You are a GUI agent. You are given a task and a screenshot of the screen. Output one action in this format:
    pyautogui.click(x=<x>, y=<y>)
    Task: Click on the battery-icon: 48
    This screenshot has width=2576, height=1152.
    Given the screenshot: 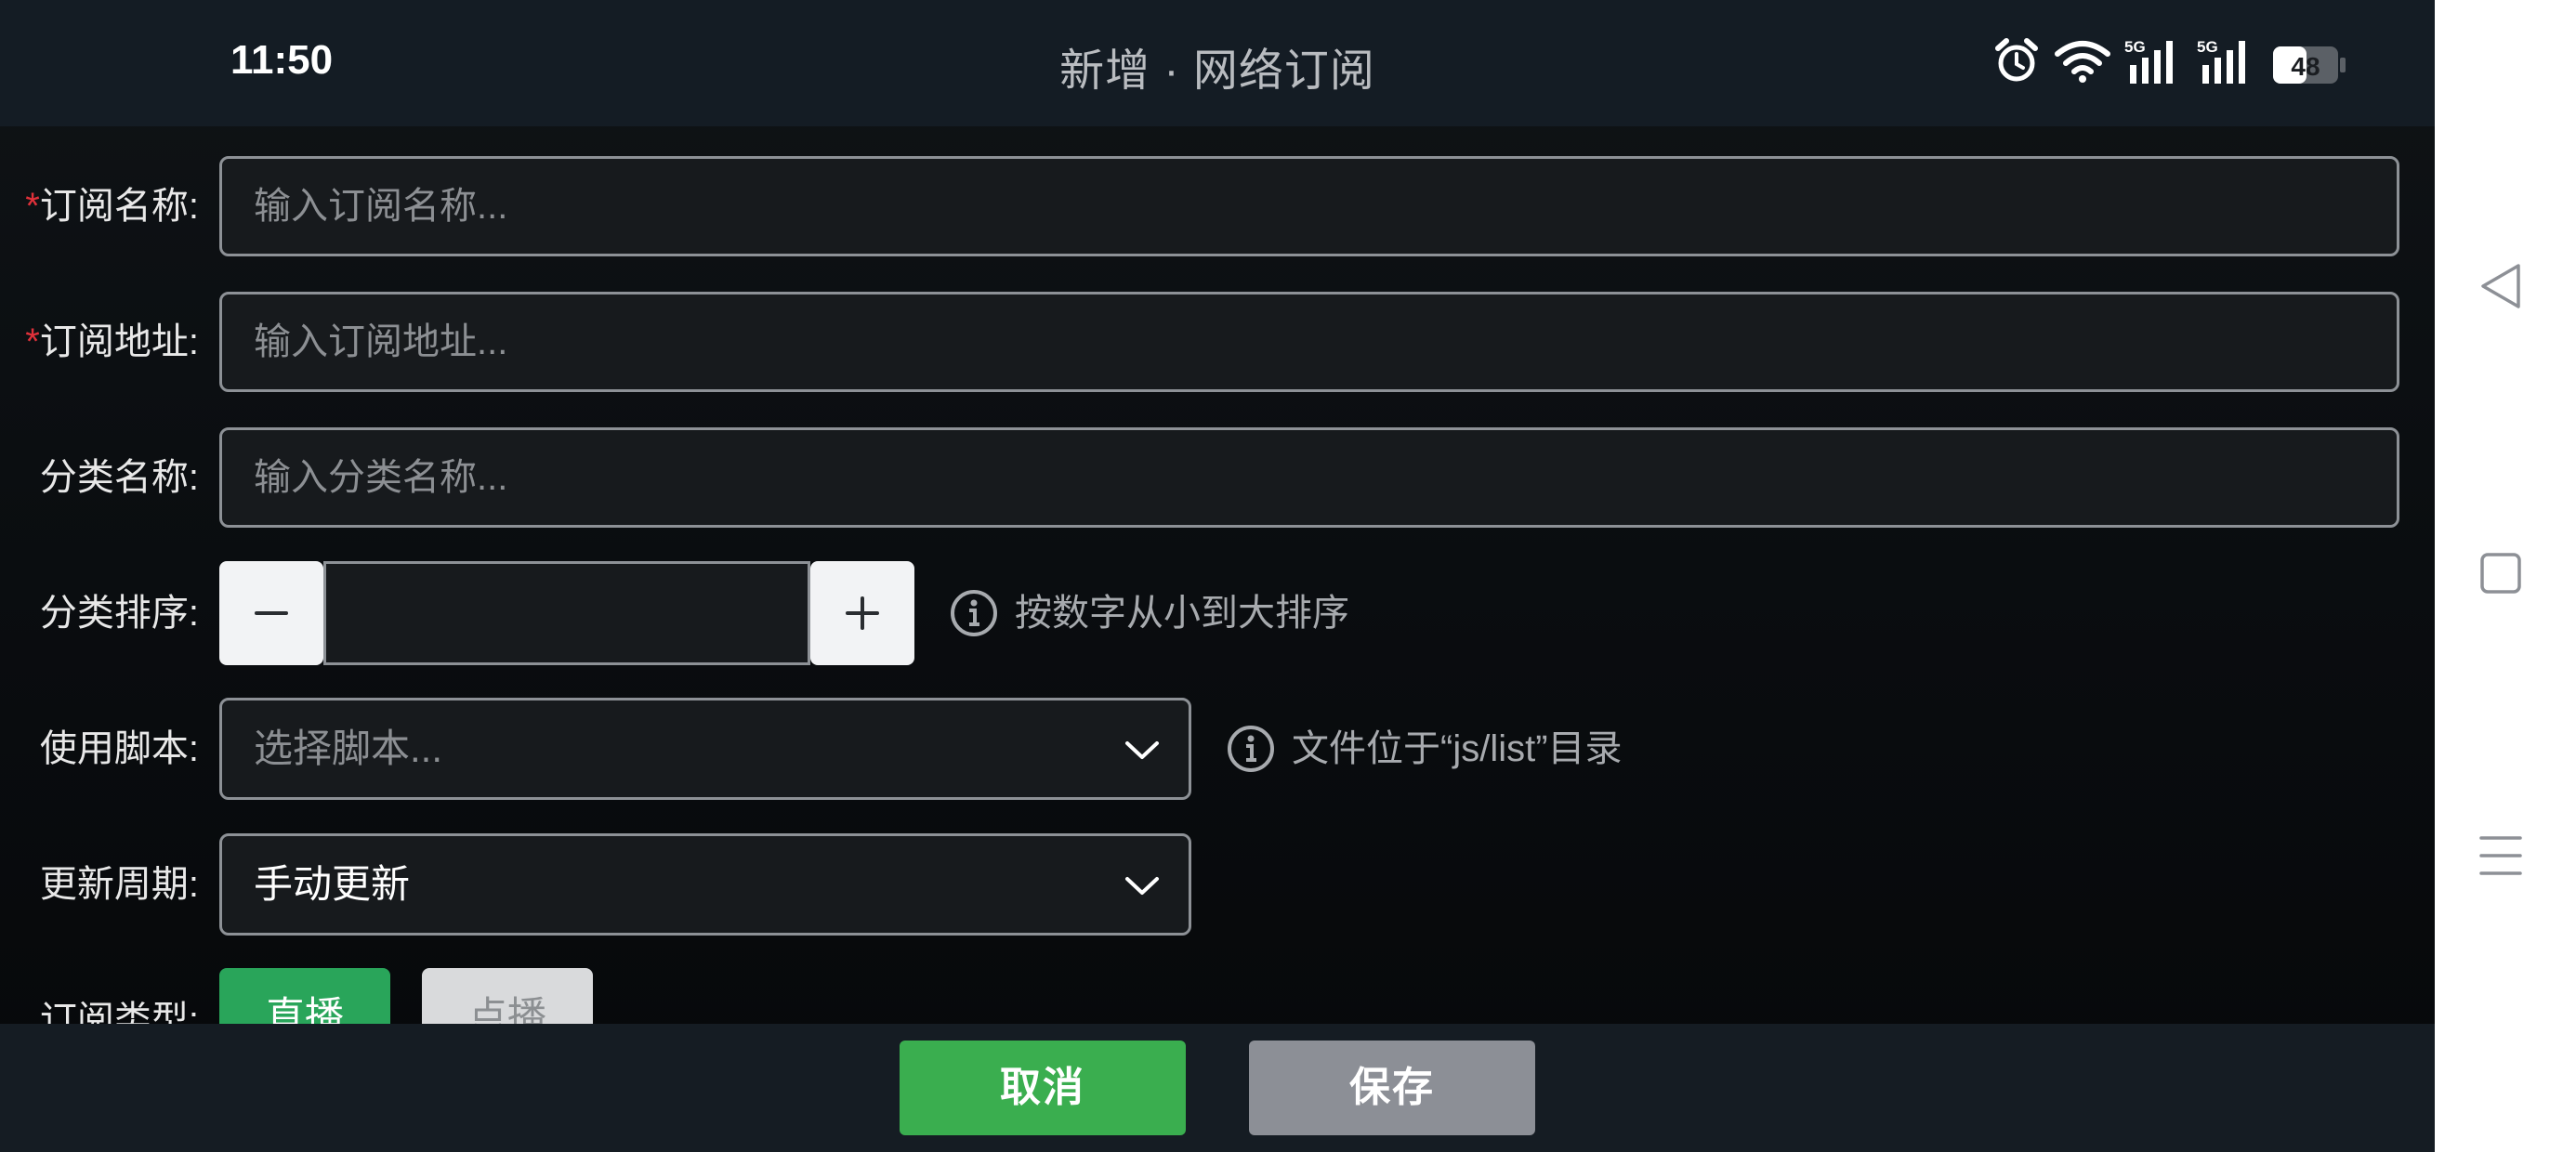 What is the action you would take?
    pyautogui.click(x=2309, y=67)
    